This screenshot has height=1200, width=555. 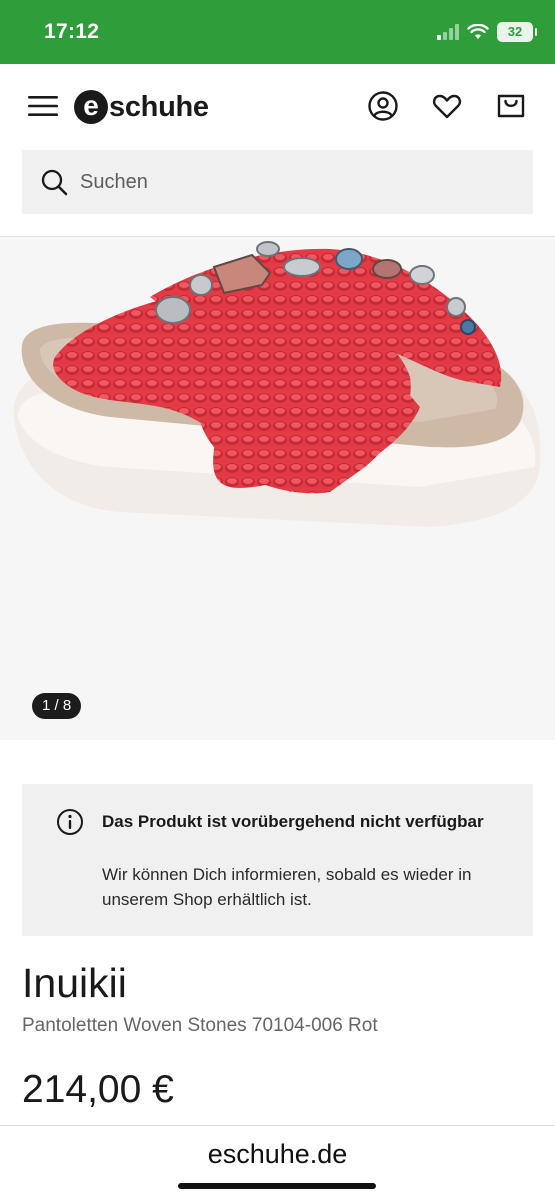 What do you see at coordinates (517, 32) in the screenshot?
I see `battery-icon: 32` at bounding box center [517, 32].